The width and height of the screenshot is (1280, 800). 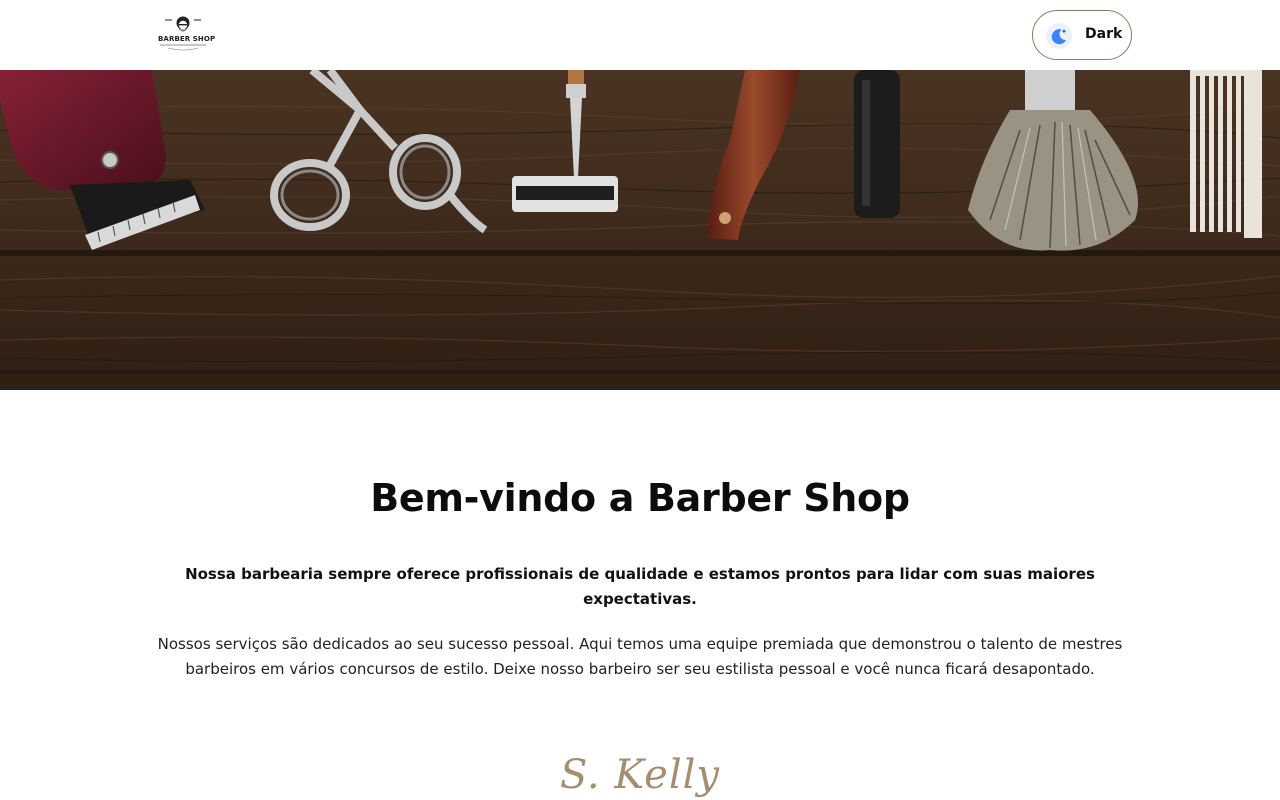 What do you see at coordinates (640, 775) in the screenshot?
I see `signature: S. Kelly` at bounding box center [640, 775].